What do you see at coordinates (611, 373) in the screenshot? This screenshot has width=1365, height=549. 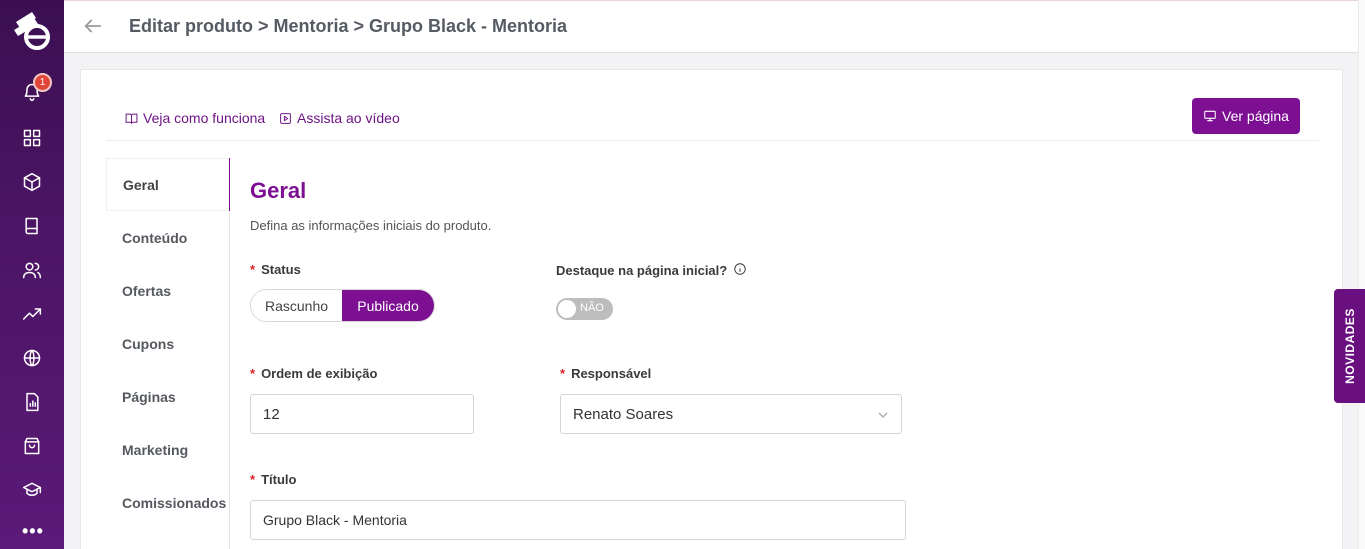 I see `responsible-label-text: Responsável` at bounding box center [611, 373].